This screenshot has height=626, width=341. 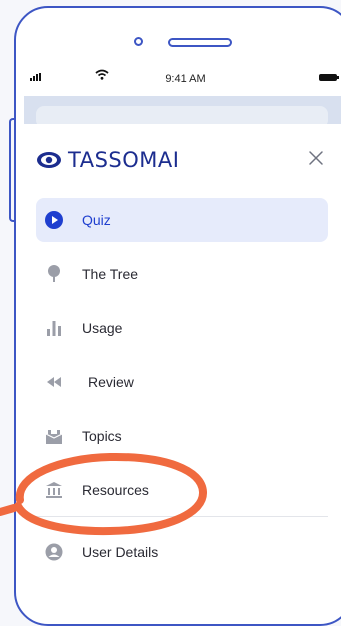 What do you see at coordinates (54, 328) in the screenshot?
I see `bar-chart-icon` at bounding box center [54, 328].